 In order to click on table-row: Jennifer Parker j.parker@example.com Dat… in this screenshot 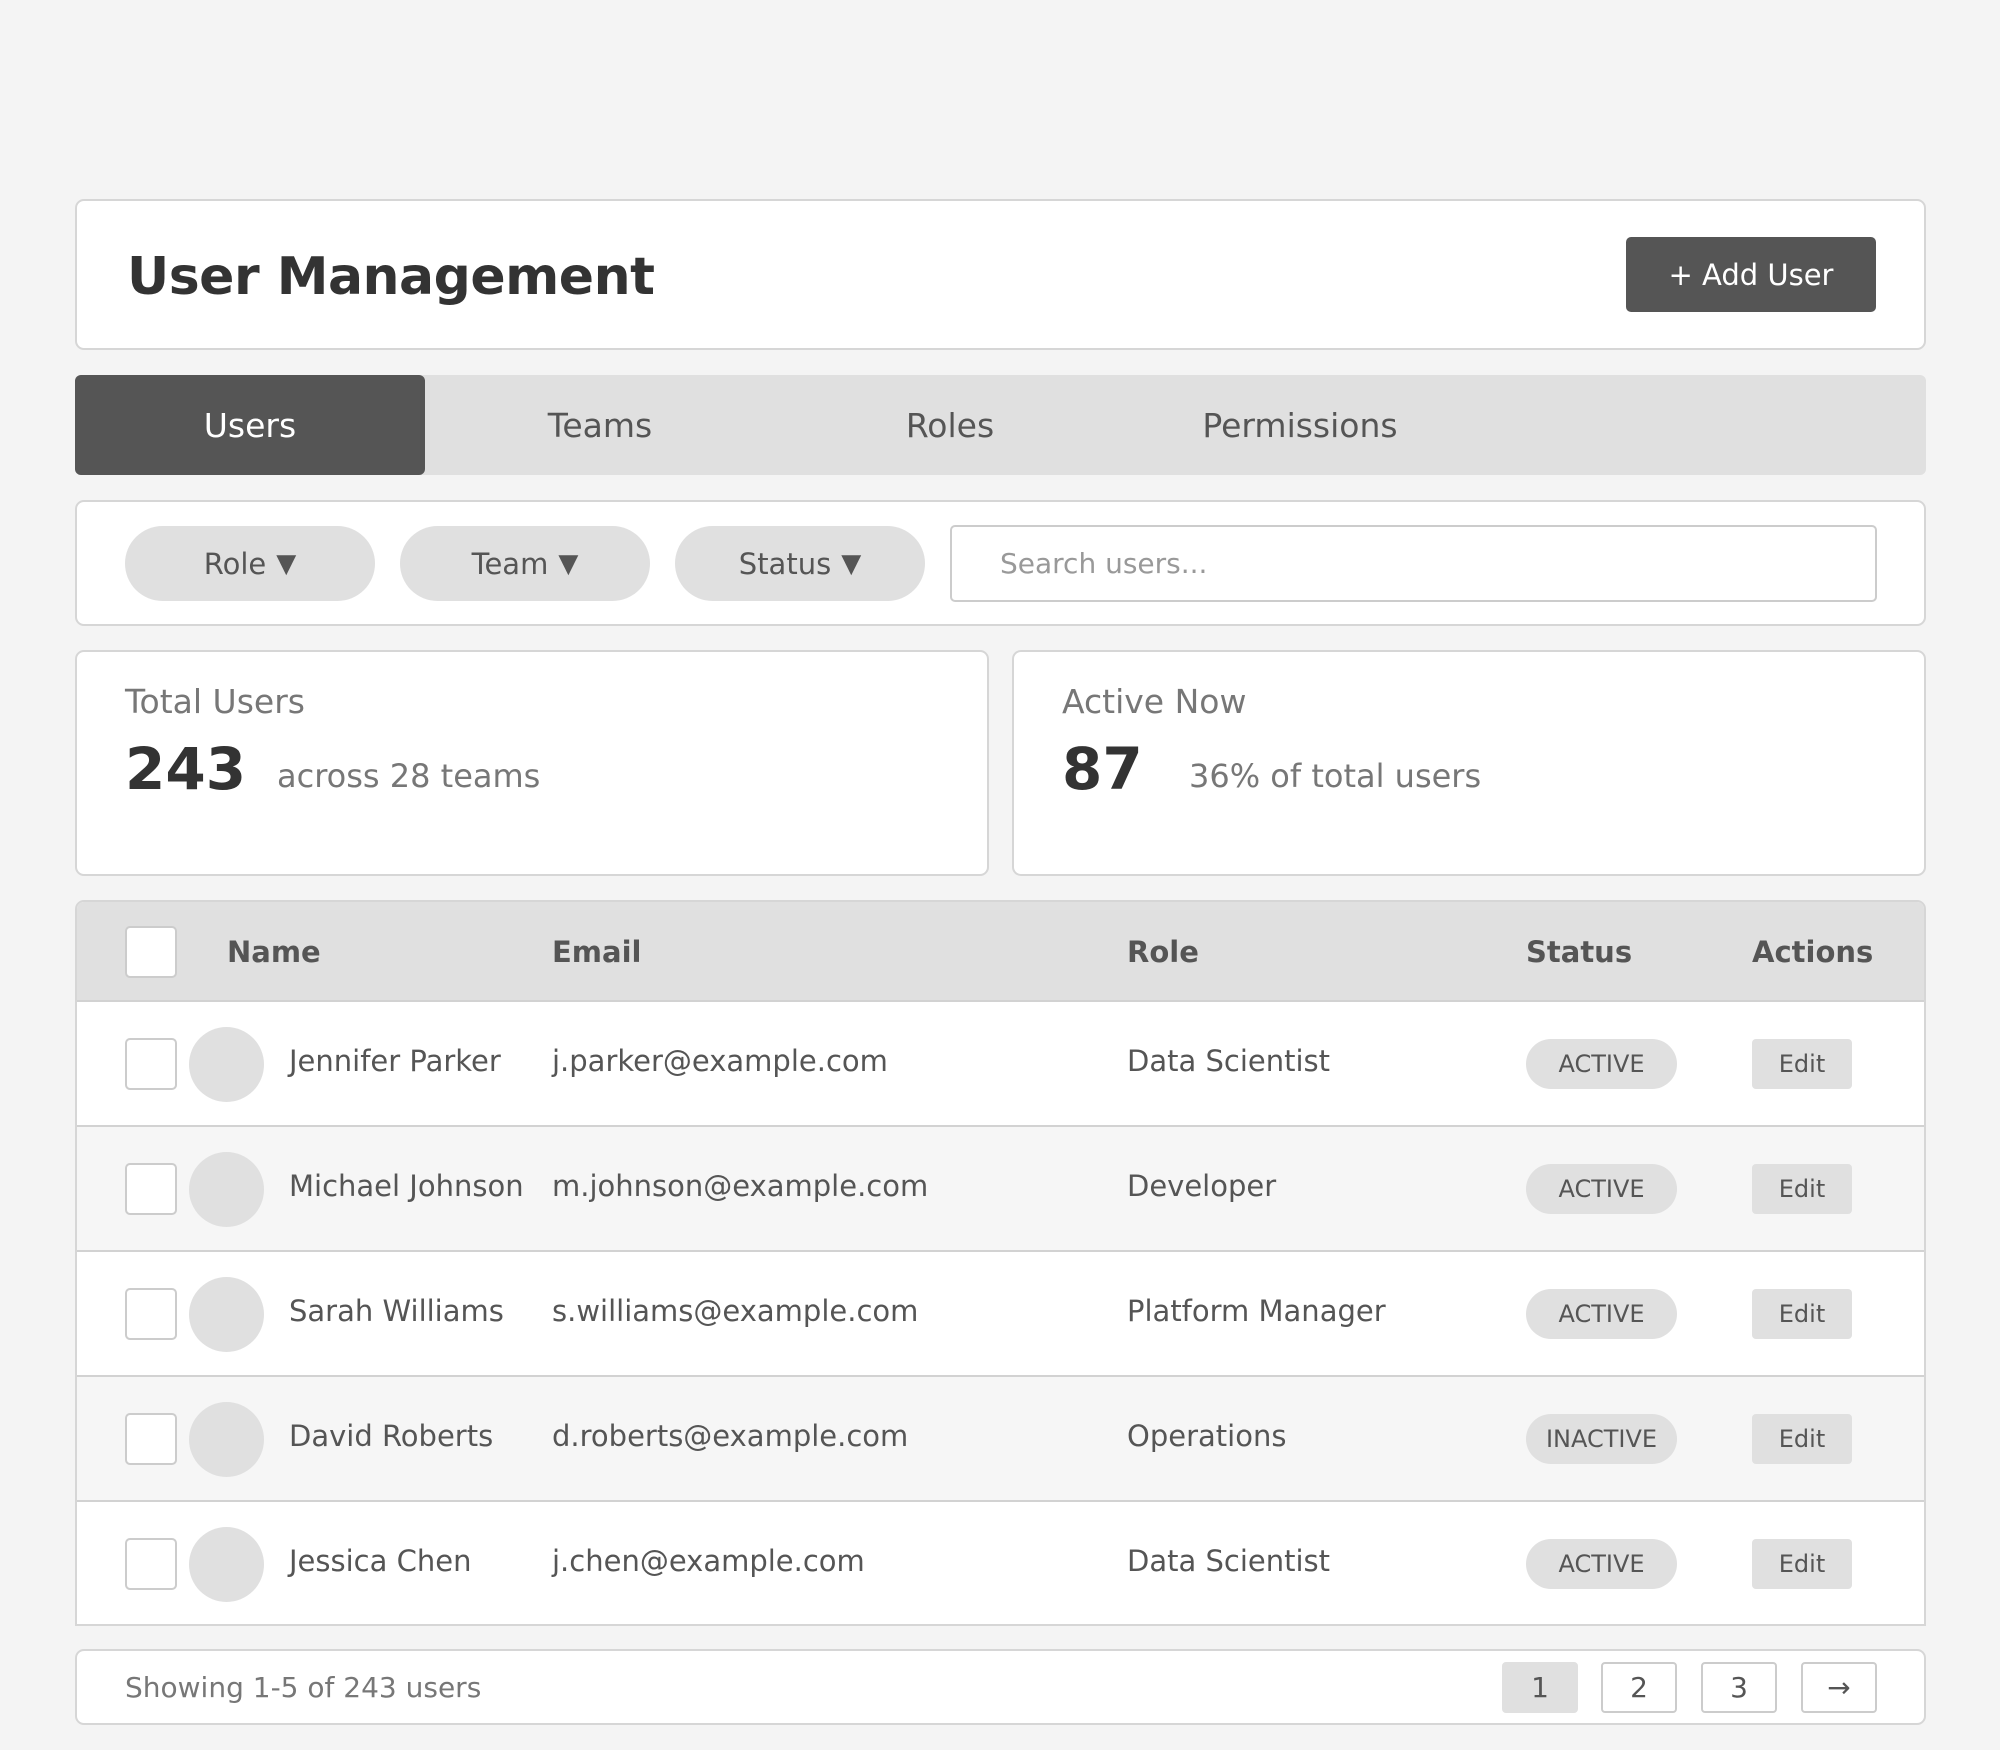, I will do `click(1000, 1064)`.